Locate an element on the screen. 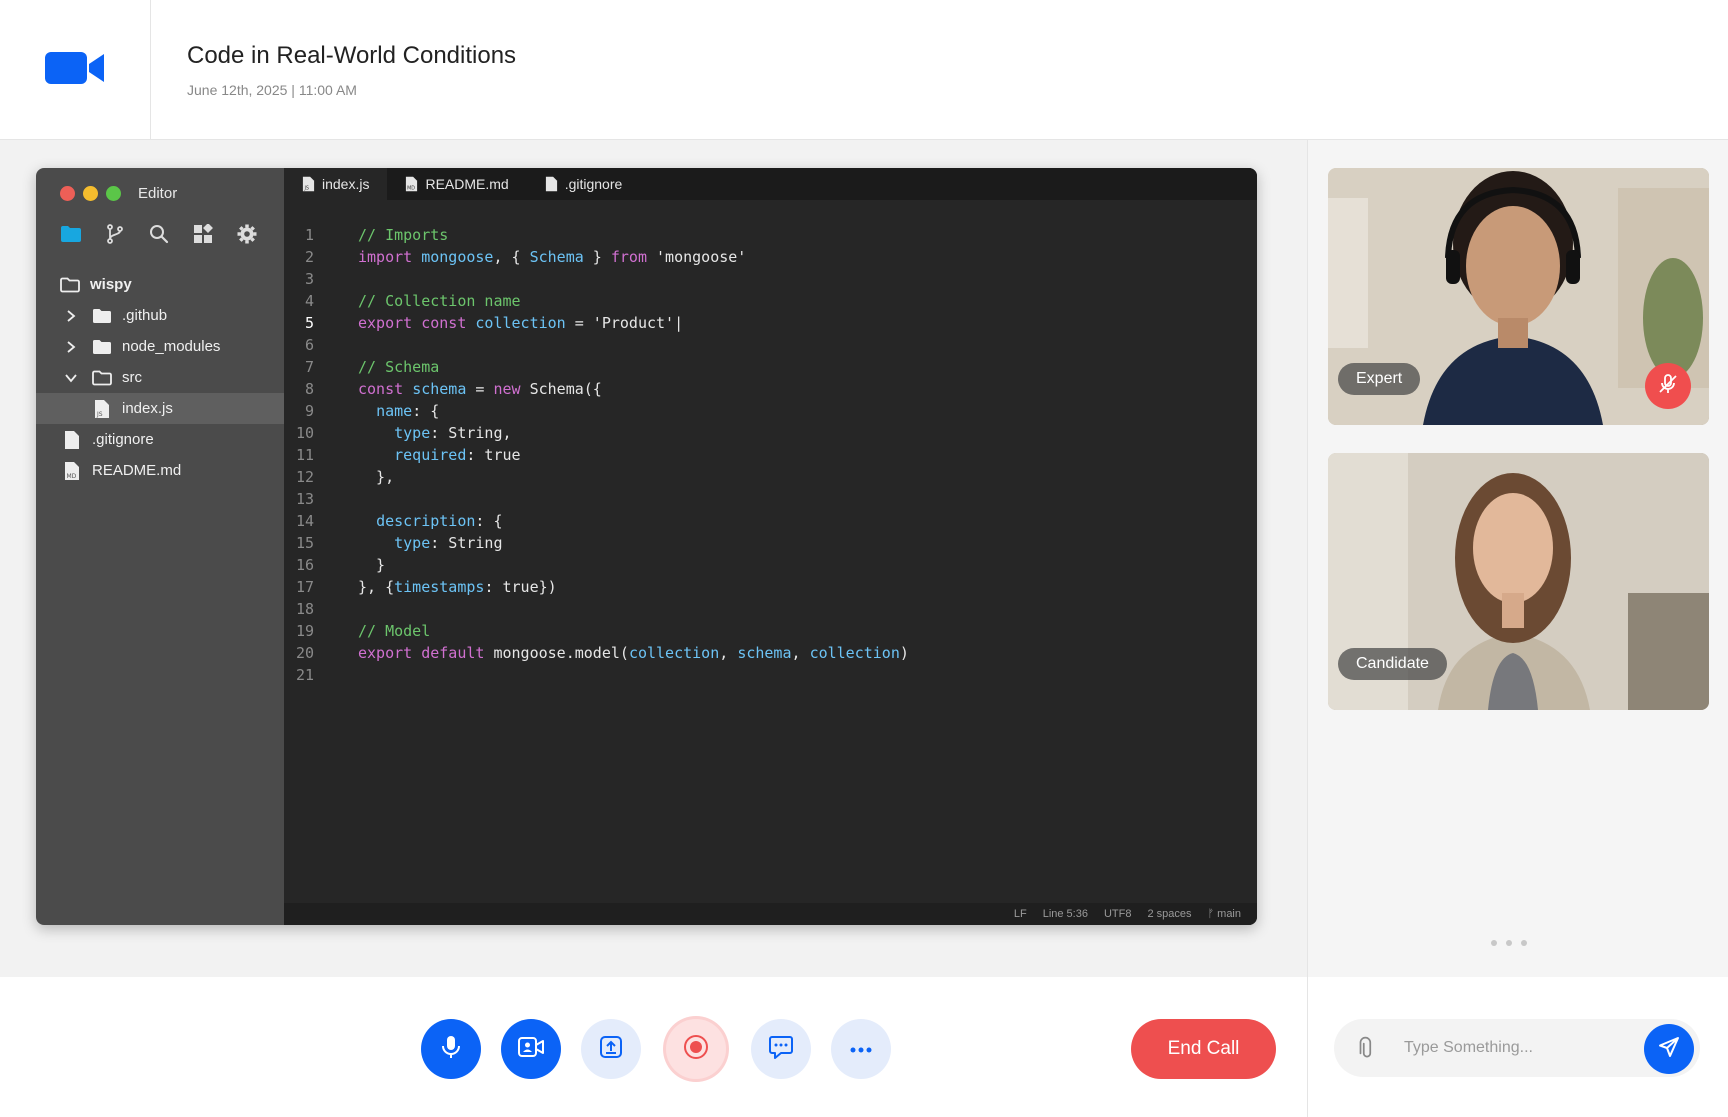 The height and width of the screenshot is (1117, 1728). tree-item-gitignore: .gitignore is located at coordinates (160, 439).